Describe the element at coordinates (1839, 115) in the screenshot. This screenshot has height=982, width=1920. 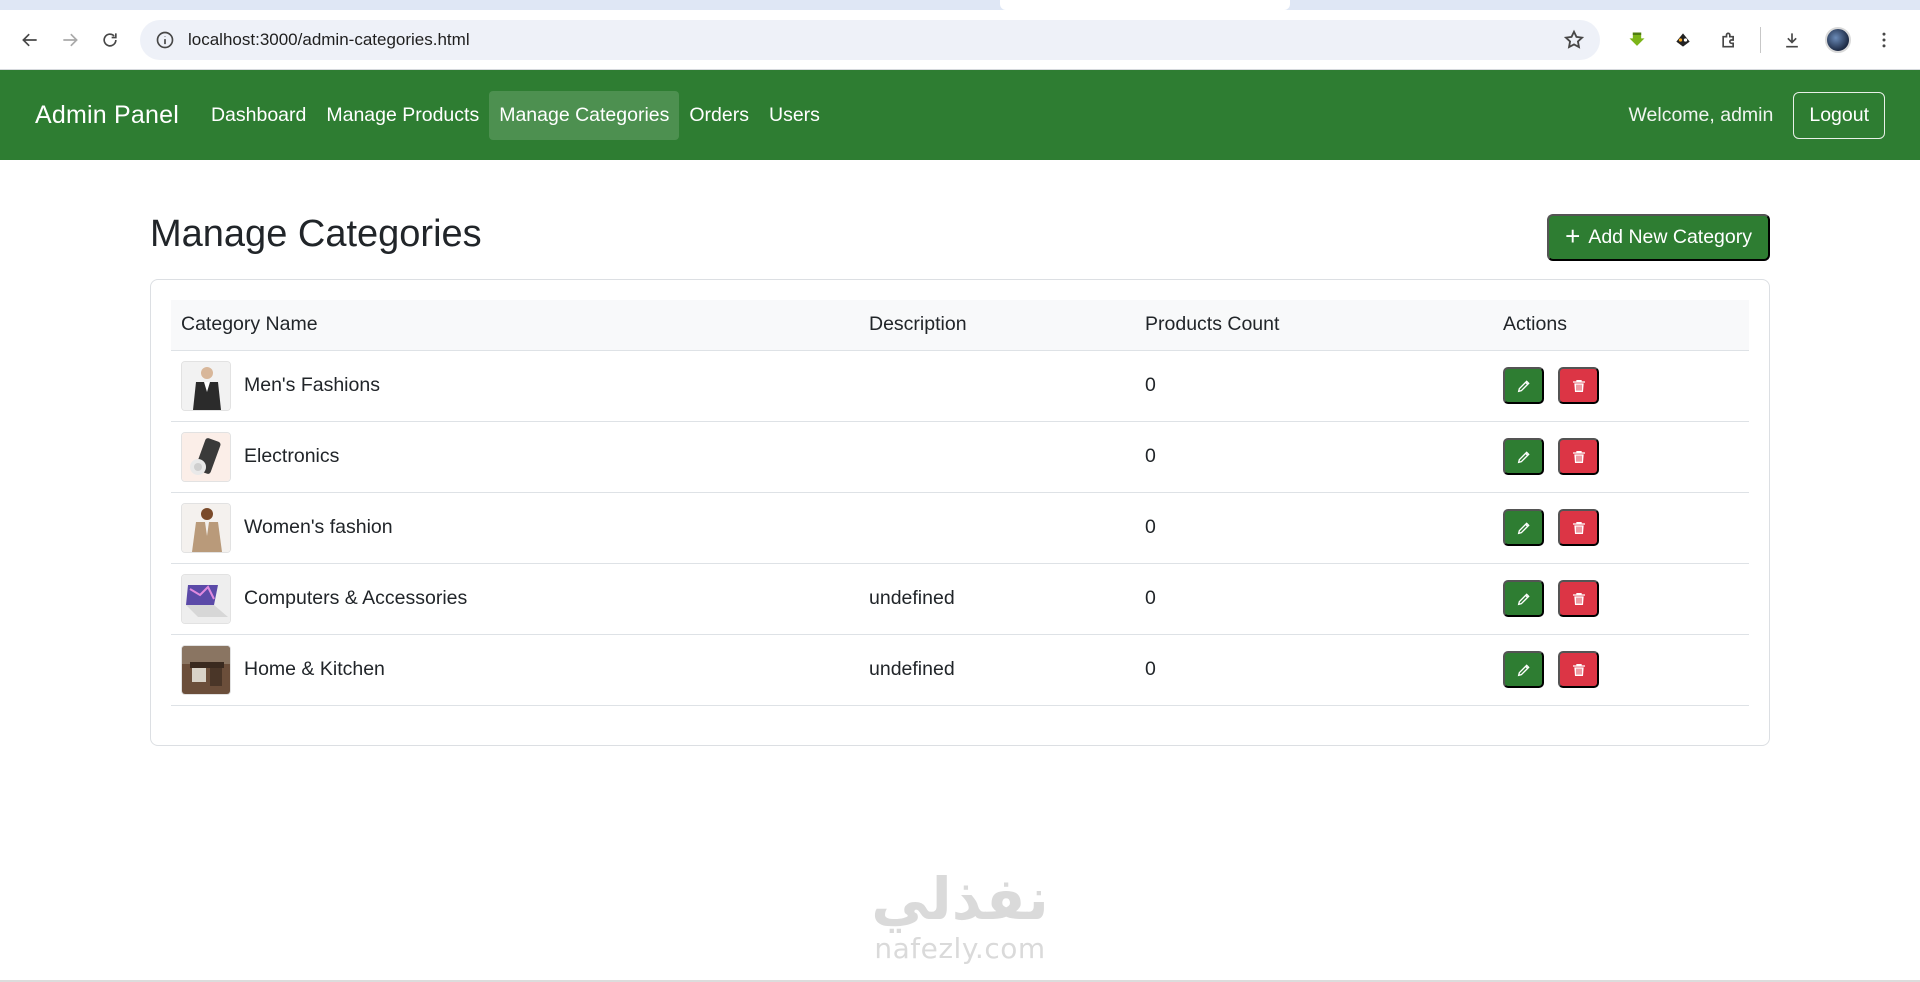
I see `logout-button: Logout` at that location.